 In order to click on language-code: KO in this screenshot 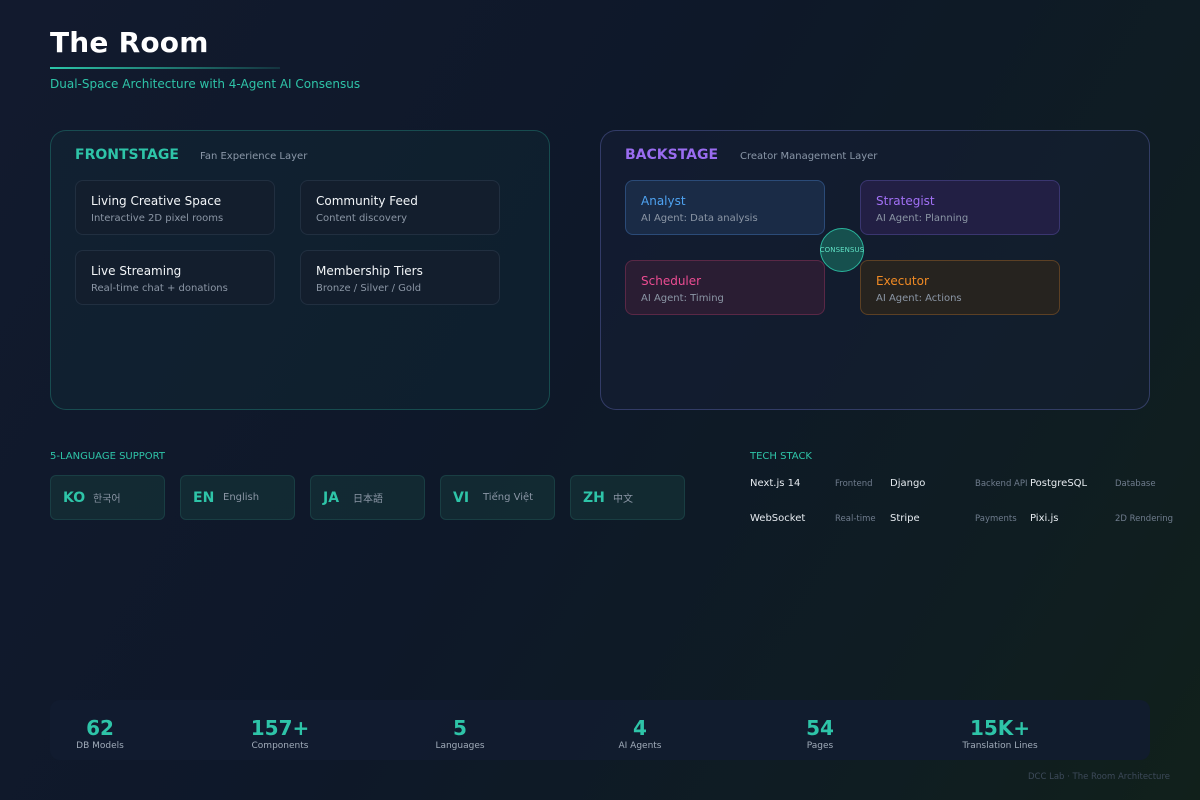, I will do `click(74, 497)`.